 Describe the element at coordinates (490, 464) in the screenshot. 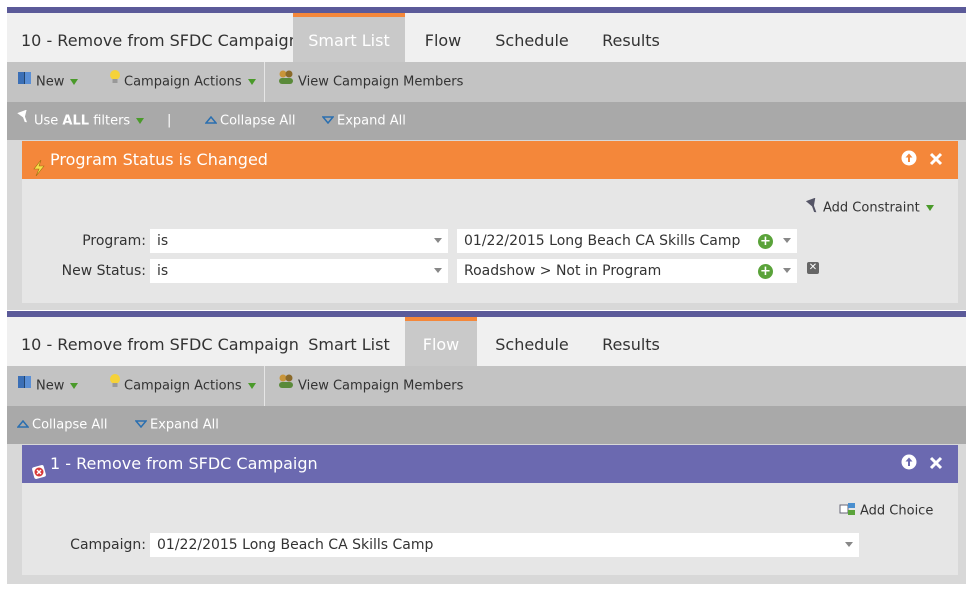

I see `flow-step-header: 1 - Remove from SFDC Campaign` at that location.